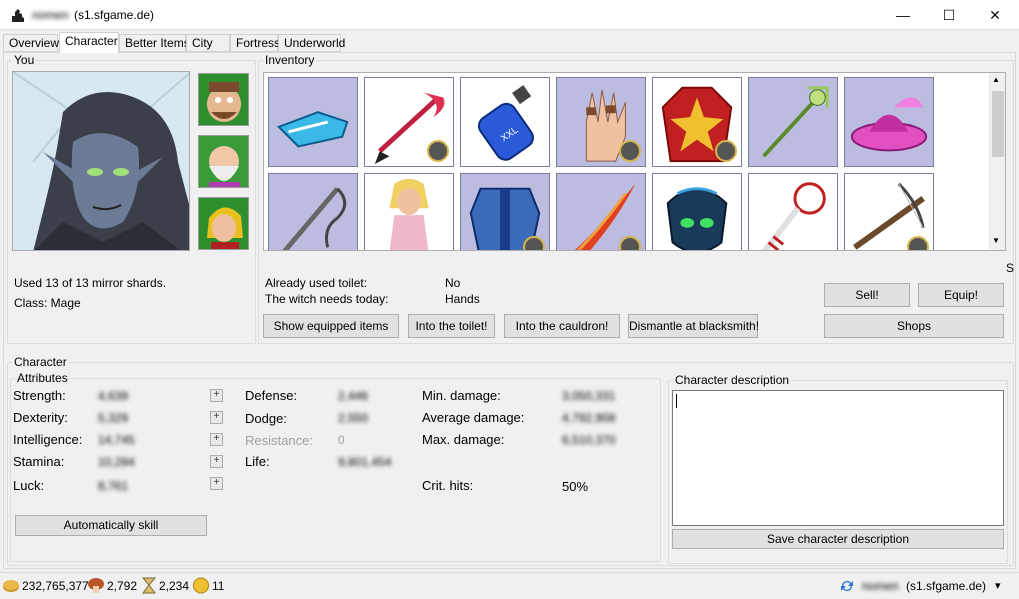 Image resolution: width=1019 pixels, height=599 pixels. I want to click on intelligence-plus-button: +, so click(216, 439).